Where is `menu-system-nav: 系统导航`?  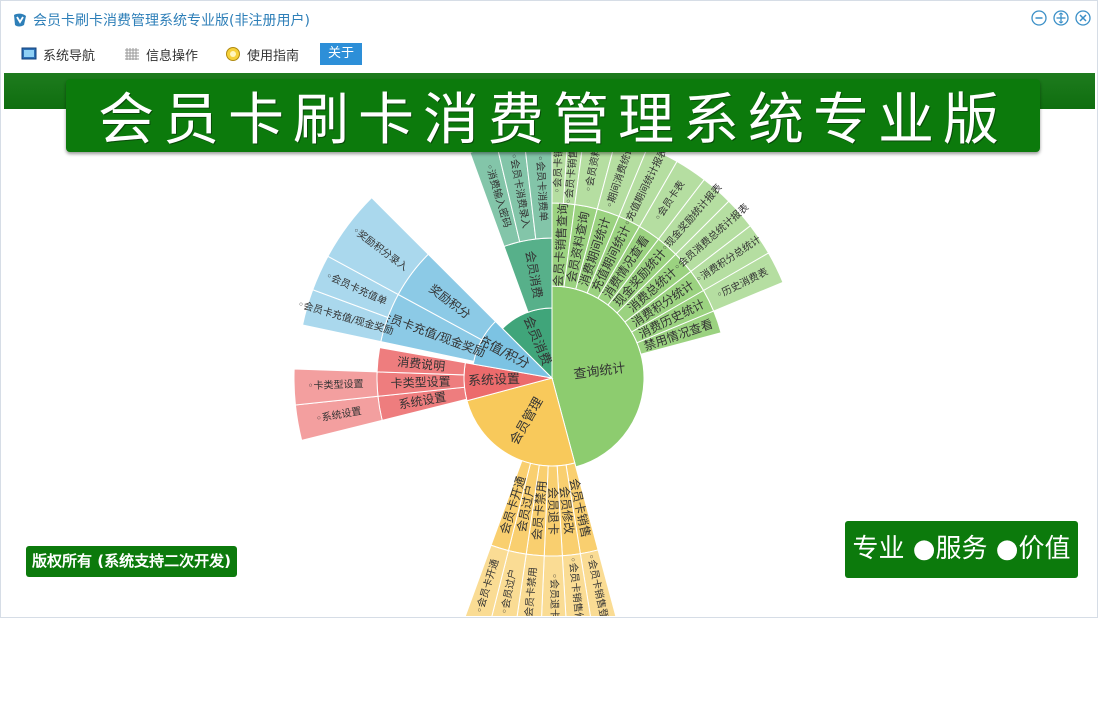 menu-system-nav: 系统导航 is located at coordinates (58, 54).